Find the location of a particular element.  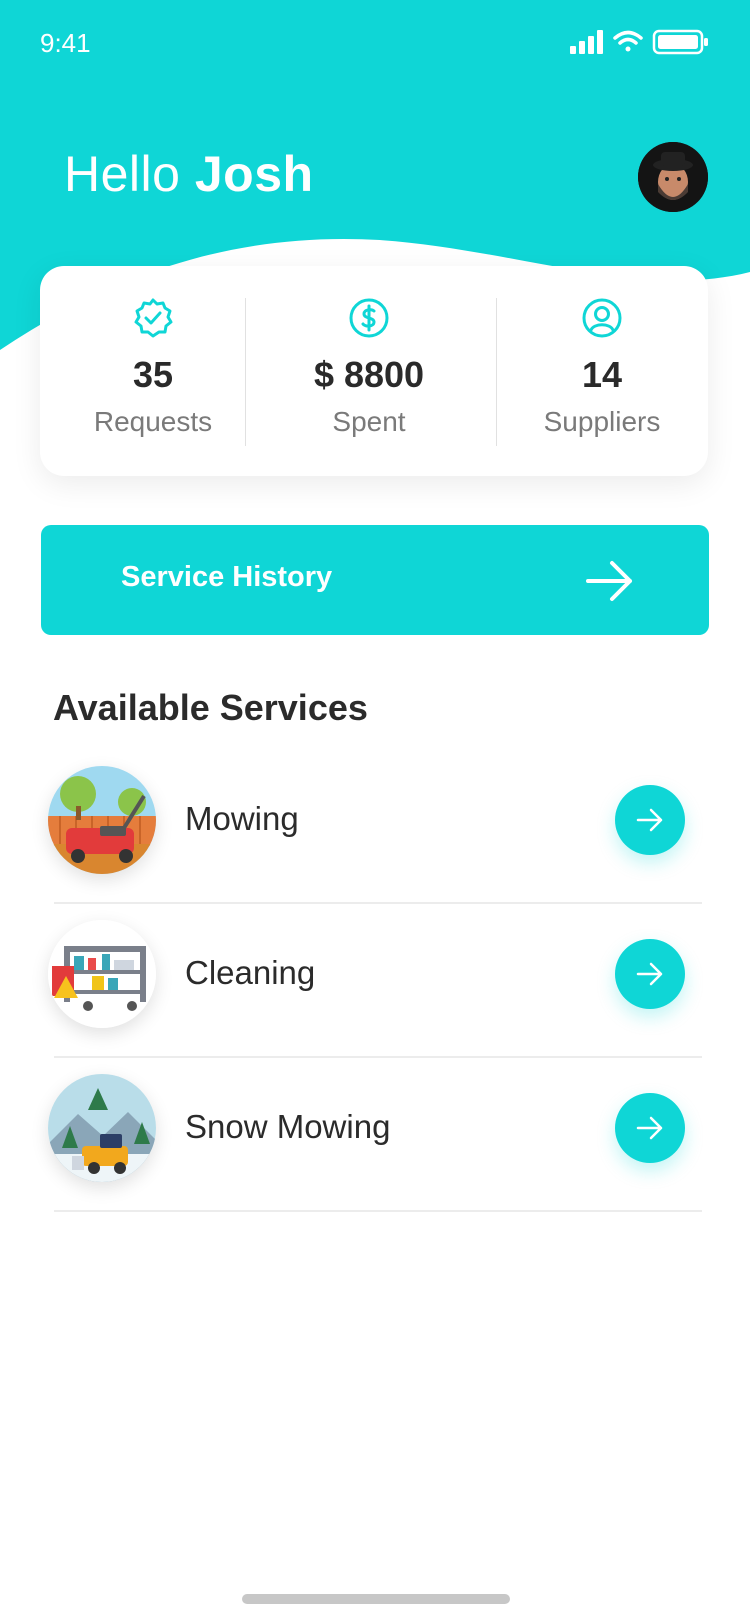

lawn-mower-icon is located at coordinates (102, 820).